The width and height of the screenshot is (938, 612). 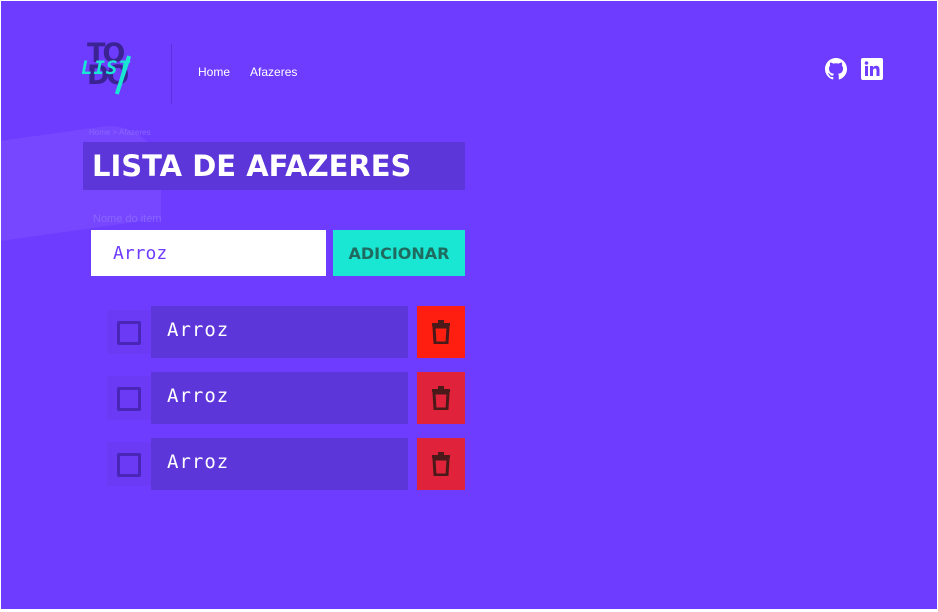 What do you see at coordinates (214, 72) in the screenshot?
I see `nav-link-home: Home` at bounding box center [214, 72].